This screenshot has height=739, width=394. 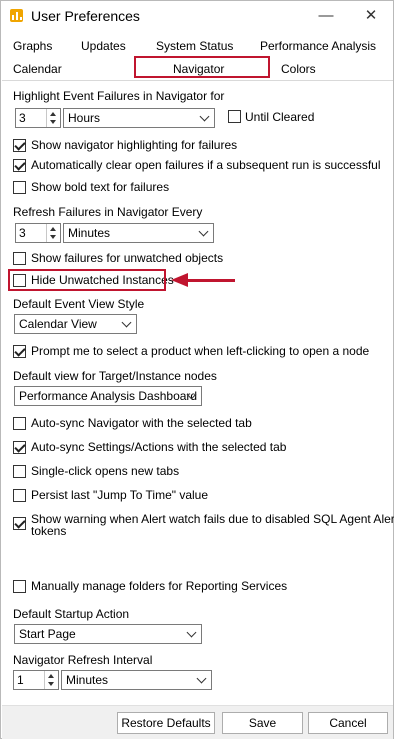 I want to click on callout-arrow-icon, so click(x=179, y=280).